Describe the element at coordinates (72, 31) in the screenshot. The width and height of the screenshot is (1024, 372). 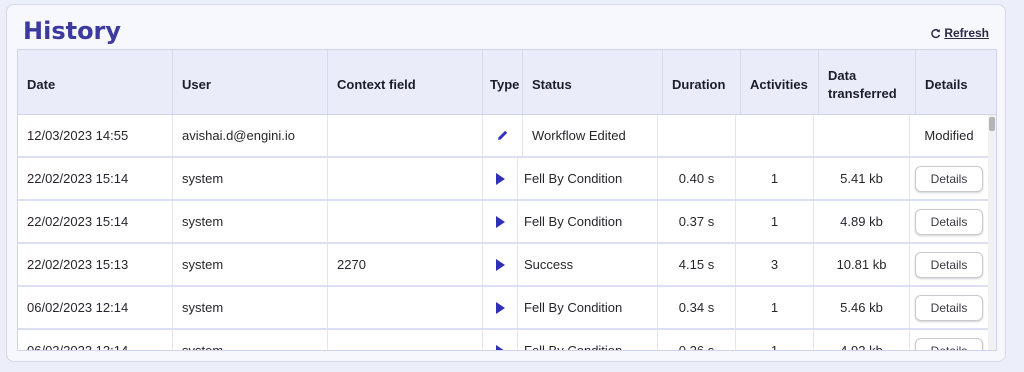
I see `page-title: History` at that location.